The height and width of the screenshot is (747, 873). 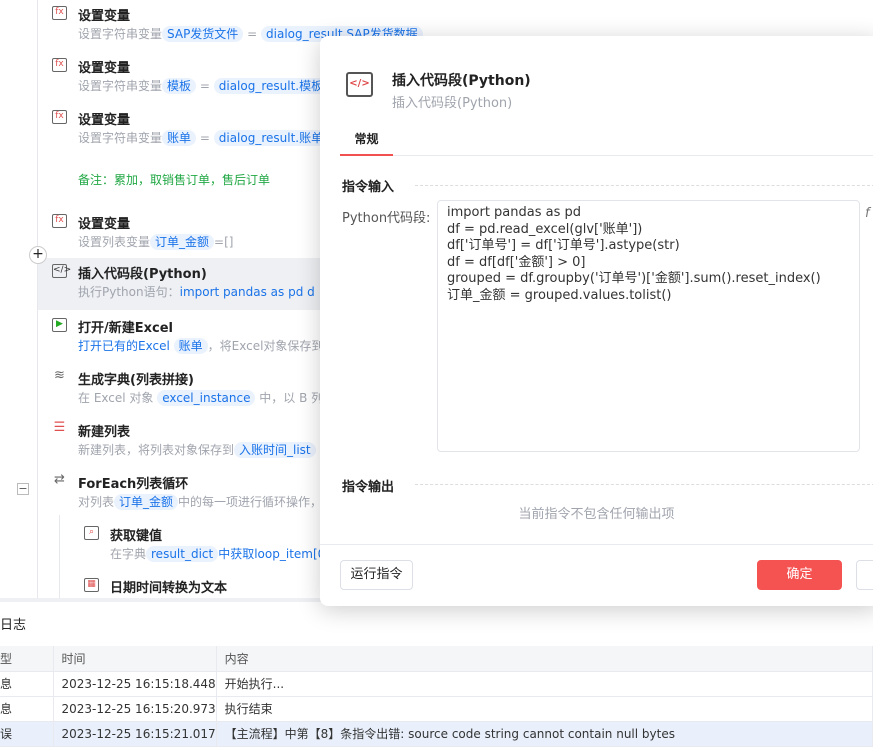 I want to click on tab-general: 常规, so click(x=366, y=141).